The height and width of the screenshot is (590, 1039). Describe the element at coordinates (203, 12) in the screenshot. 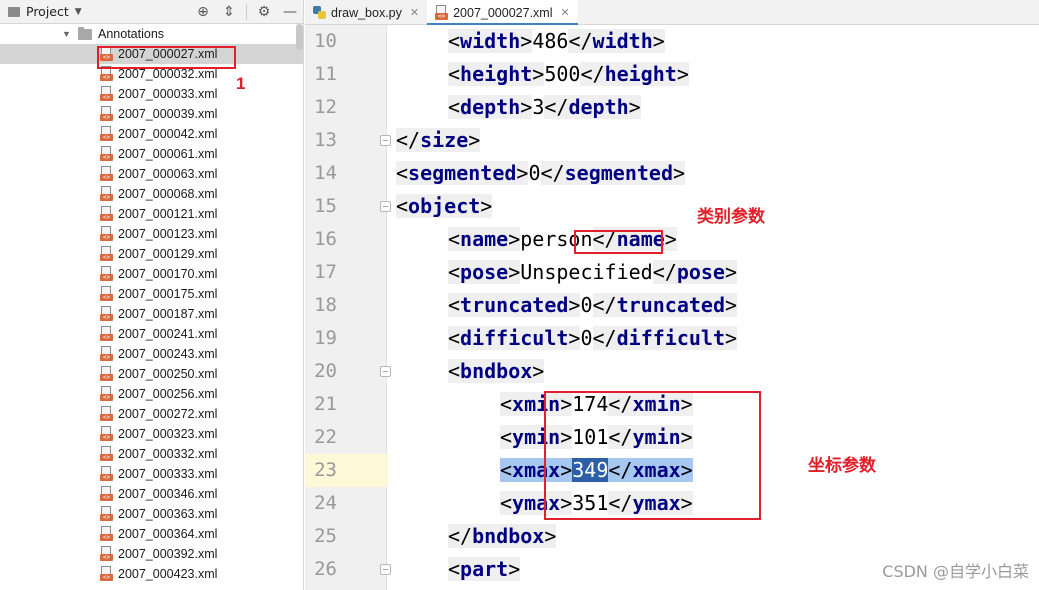

I see `locate-icon: ⊕` at that location.